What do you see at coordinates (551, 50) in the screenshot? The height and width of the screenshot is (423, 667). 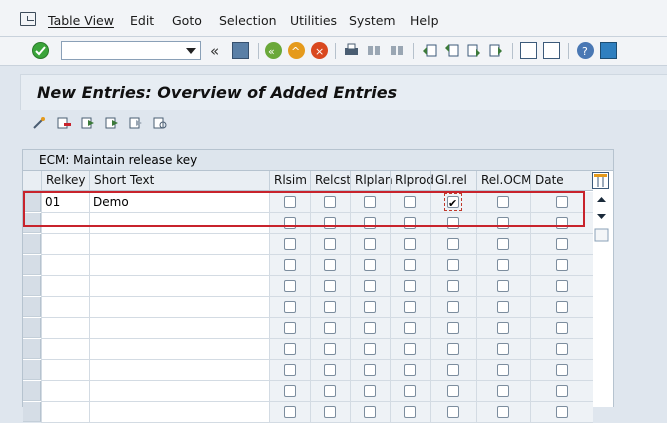 I see `shortcut-icon` at bounding box center [551, 50].